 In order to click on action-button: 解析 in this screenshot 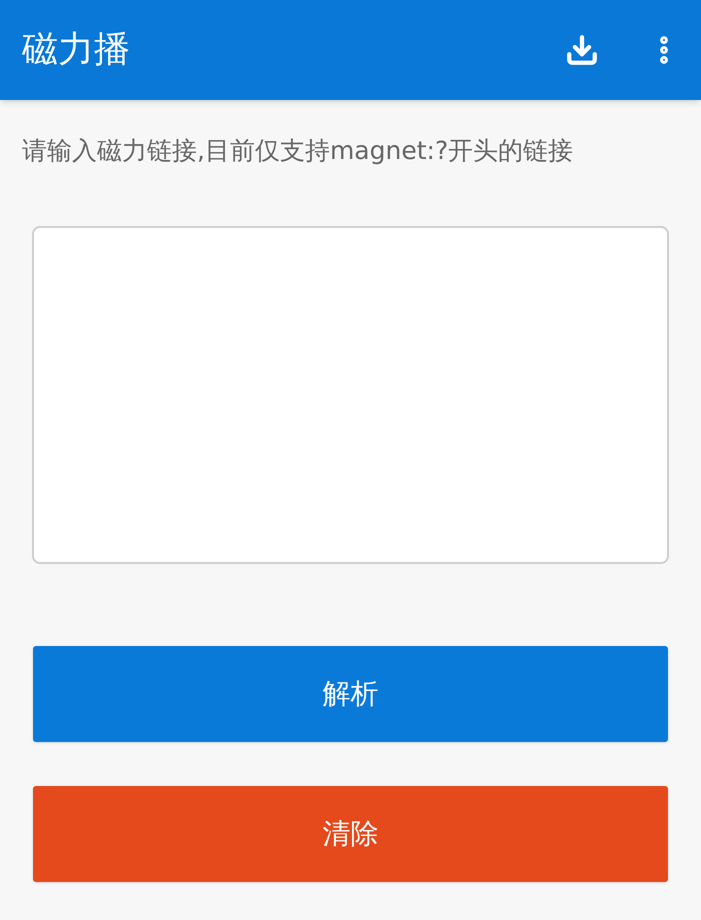, I will do `click(350, 694)`.